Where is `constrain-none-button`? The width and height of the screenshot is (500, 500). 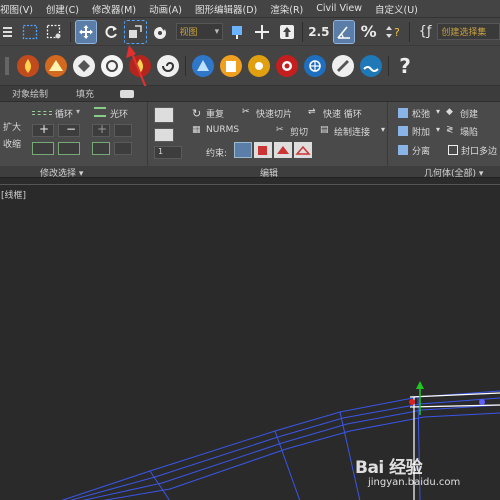
constrain-none-button is located at coordinates (243, 150).